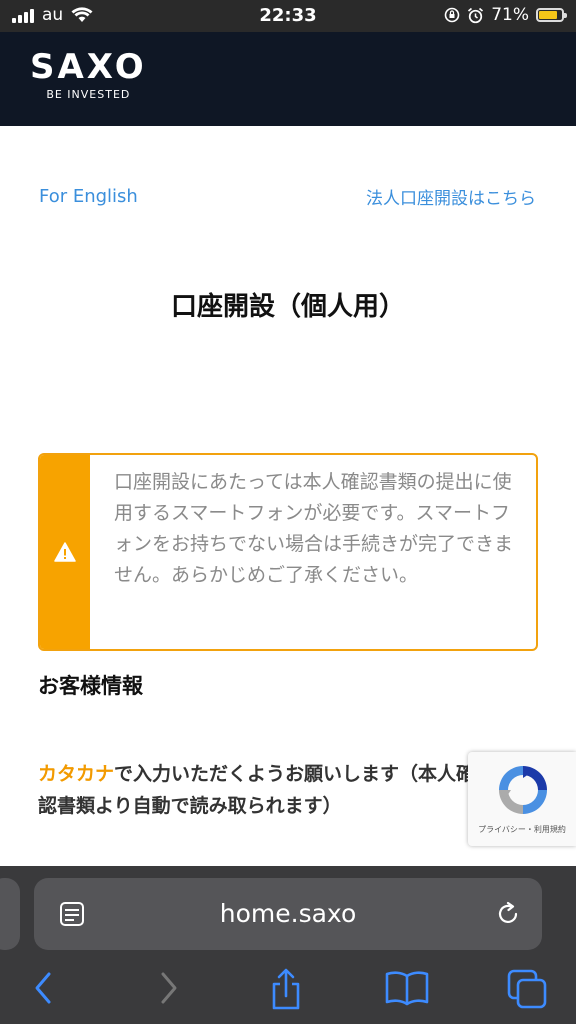  Describe the element at coordinates (407, 988) in the screenshot. I see `bookmarks-icon` at that location.